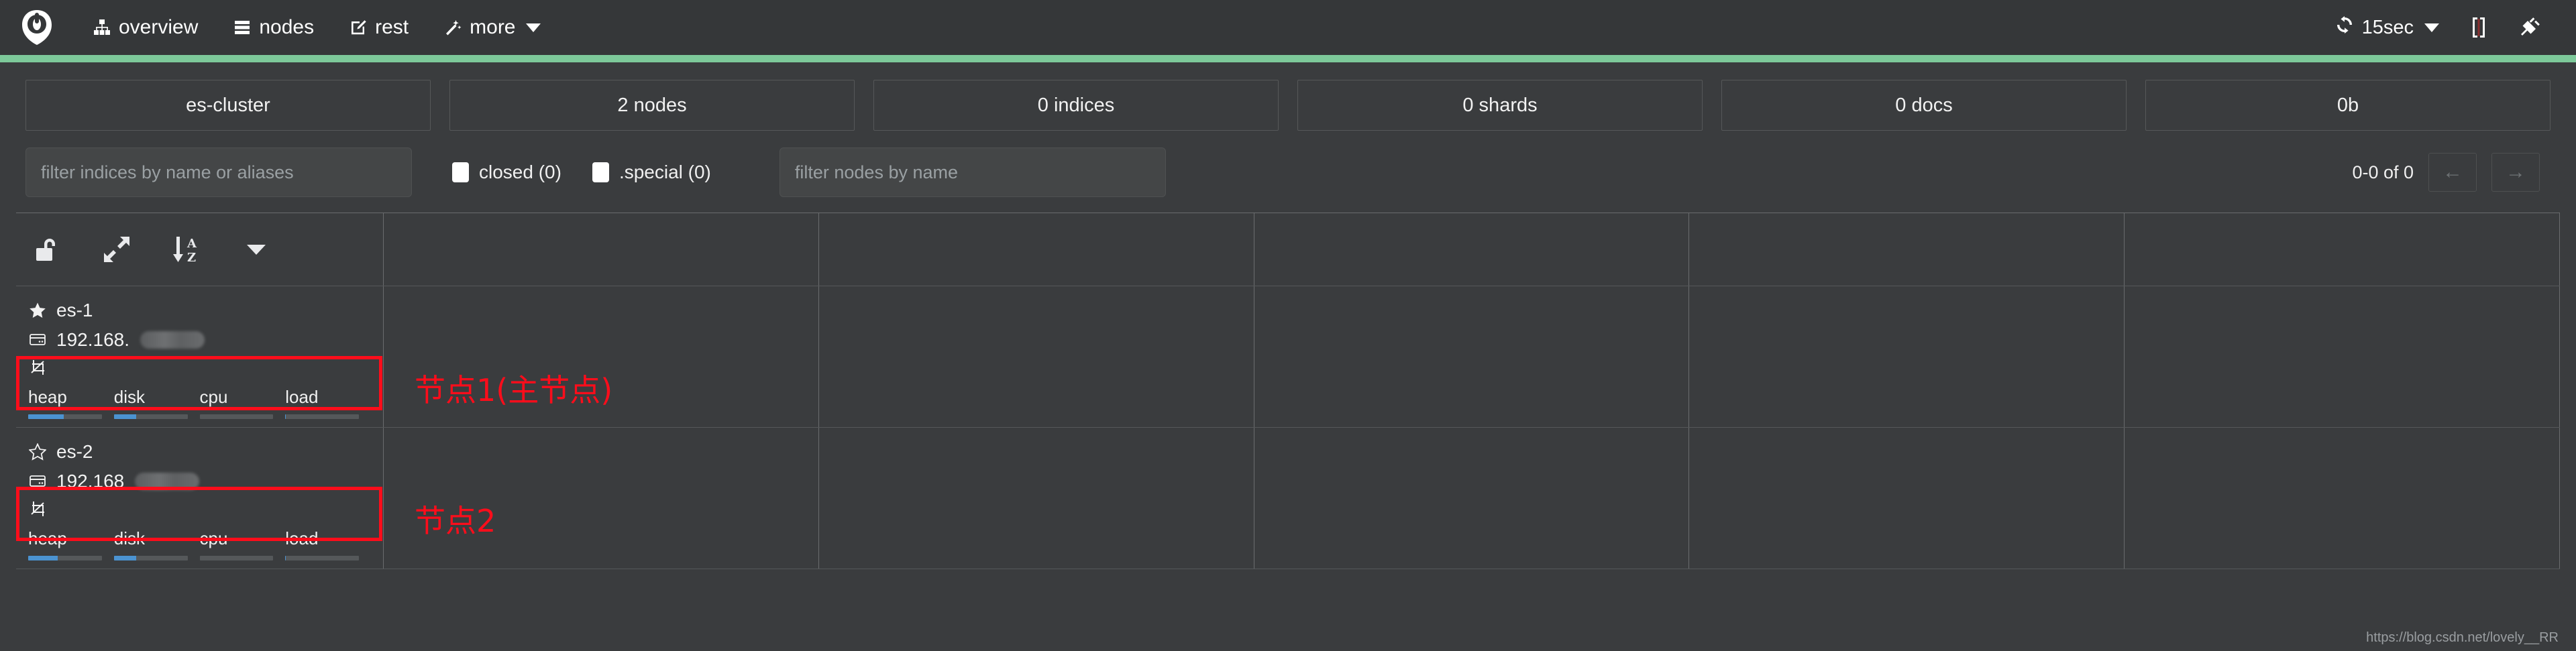 This screenshot has height=651, width=2576. What do you see at coordinates (71, 403) in the screenshot?
I see `metric-heap: heap` at bounding box center [71, 403].